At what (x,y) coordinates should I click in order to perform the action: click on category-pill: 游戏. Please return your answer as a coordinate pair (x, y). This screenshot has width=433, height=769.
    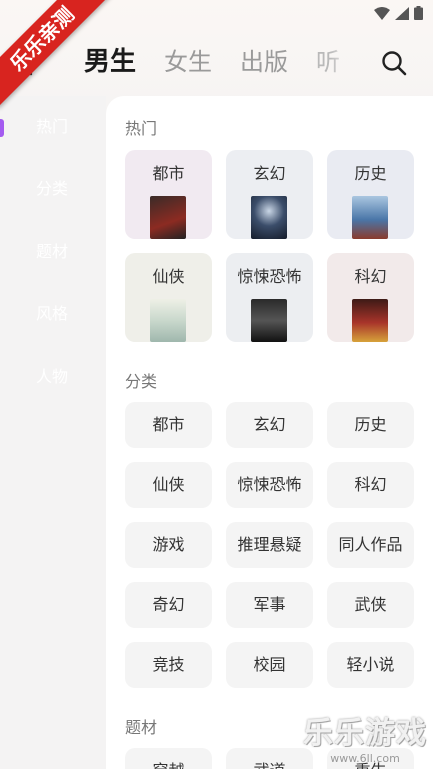
    Looking at the image, I should click on (168, 545).